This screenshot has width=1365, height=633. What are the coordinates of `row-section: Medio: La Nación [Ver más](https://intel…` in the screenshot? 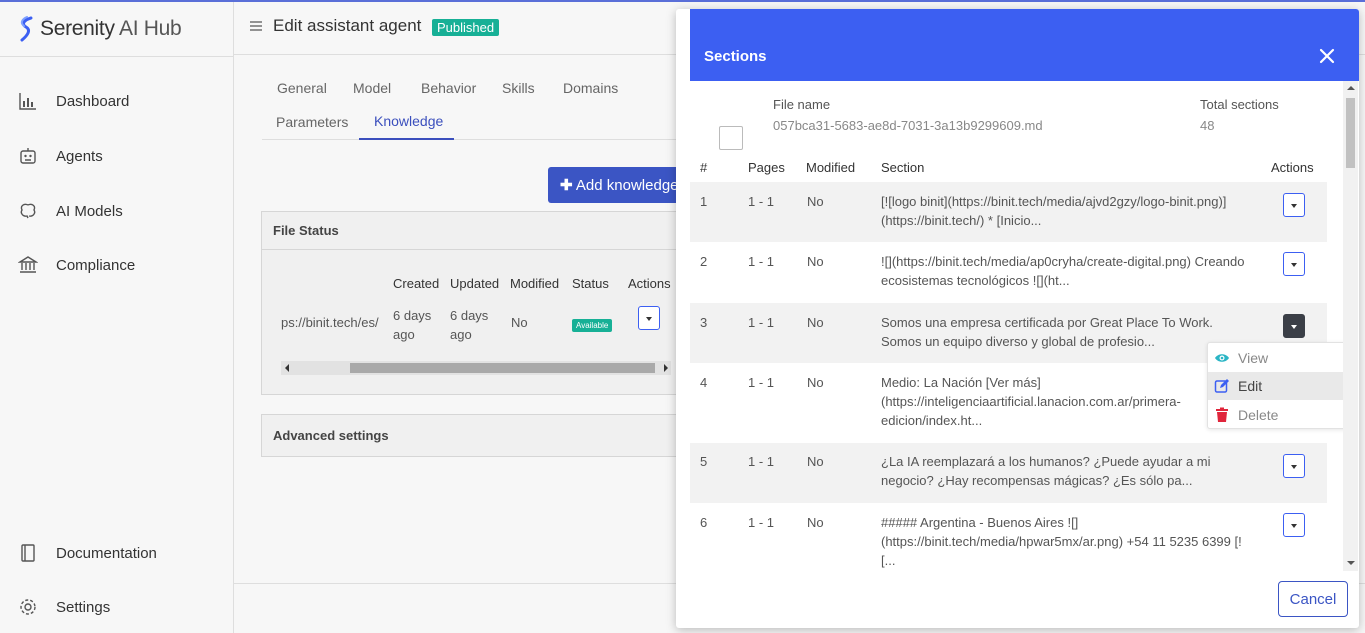 It's located at (1031, 401).